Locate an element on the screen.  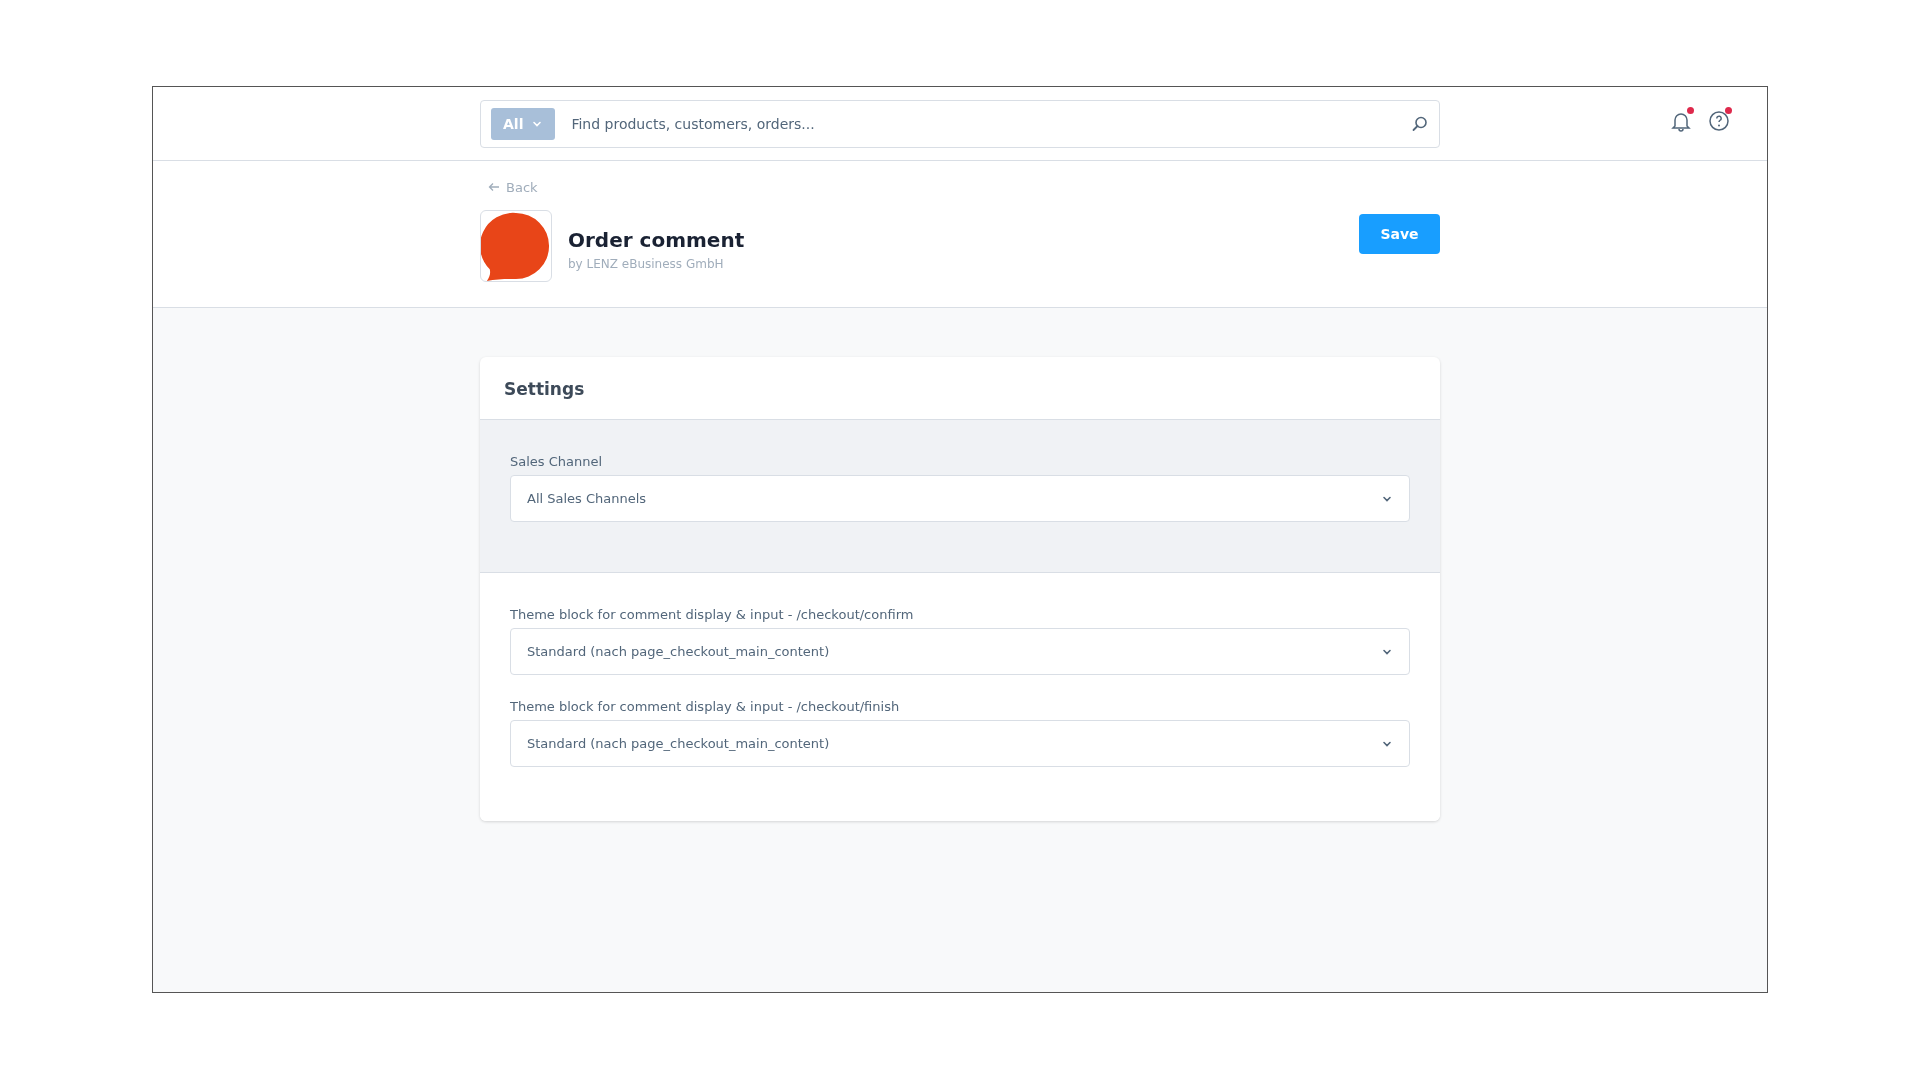
search-icon is located at coordinates (1420, 123).